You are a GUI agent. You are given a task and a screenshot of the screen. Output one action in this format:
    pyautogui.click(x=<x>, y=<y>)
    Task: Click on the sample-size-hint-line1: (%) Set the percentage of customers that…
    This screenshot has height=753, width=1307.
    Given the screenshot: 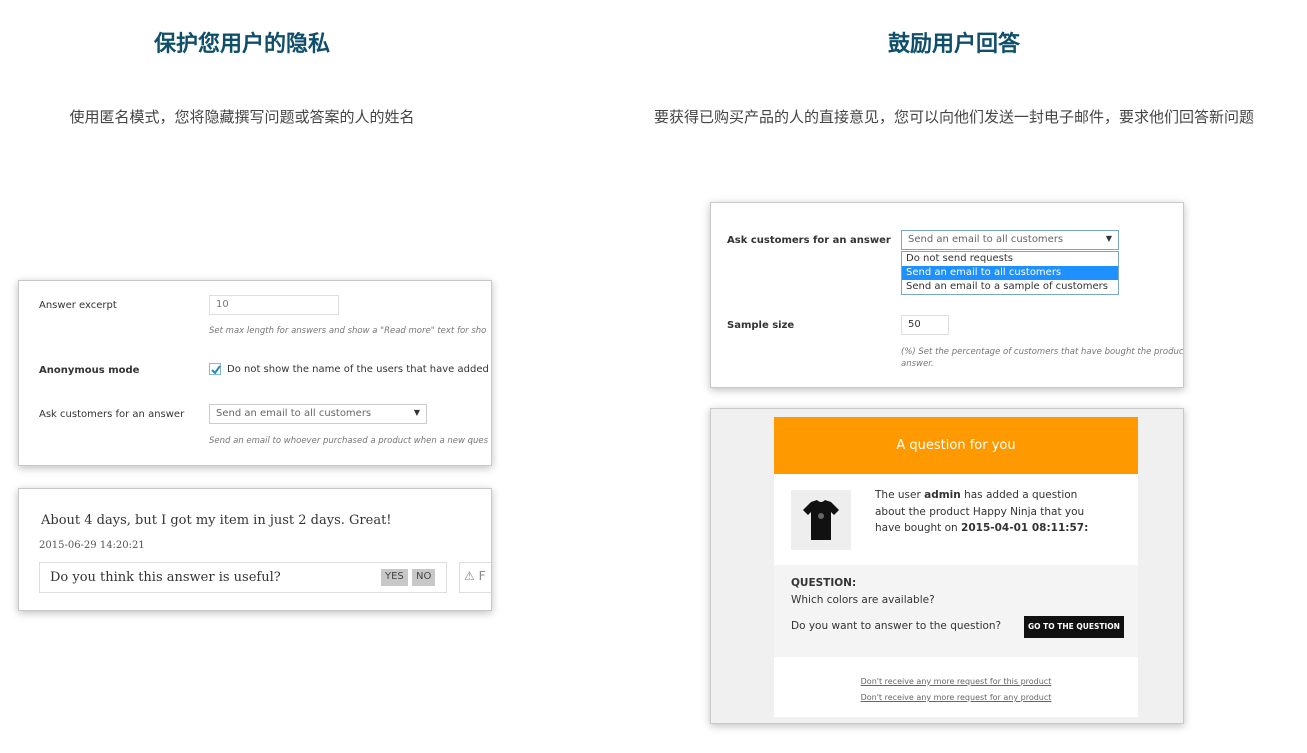 What is the action you would take?
    pyautogui.click(x=1042, y=352)
    